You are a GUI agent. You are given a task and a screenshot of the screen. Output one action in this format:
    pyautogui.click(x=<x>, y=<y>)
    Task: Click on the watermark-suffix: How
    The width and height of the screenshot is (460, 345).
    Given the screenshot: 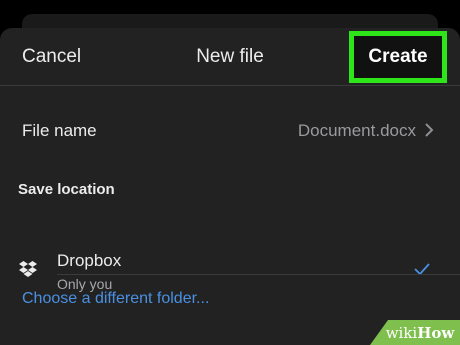 What is the action you would take?
    pyautogui.click(x=436, y=332)
    